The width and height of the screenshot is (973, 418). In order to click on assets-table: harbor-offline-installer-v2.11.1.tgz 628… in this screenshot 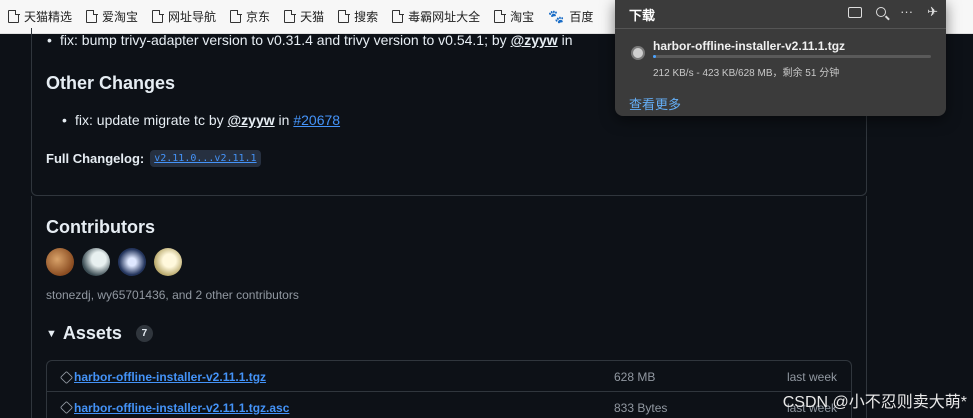, I will do `click(449, 389)`.